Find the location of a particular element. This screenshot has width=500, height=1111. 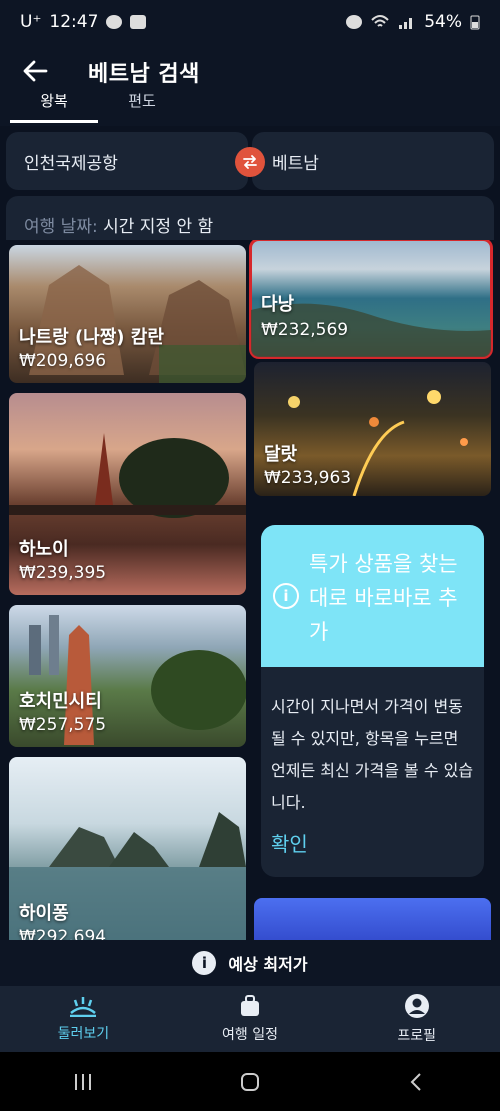

cheapest-price-bar: i 예상 최저가 is located at coordinates (250, 963).